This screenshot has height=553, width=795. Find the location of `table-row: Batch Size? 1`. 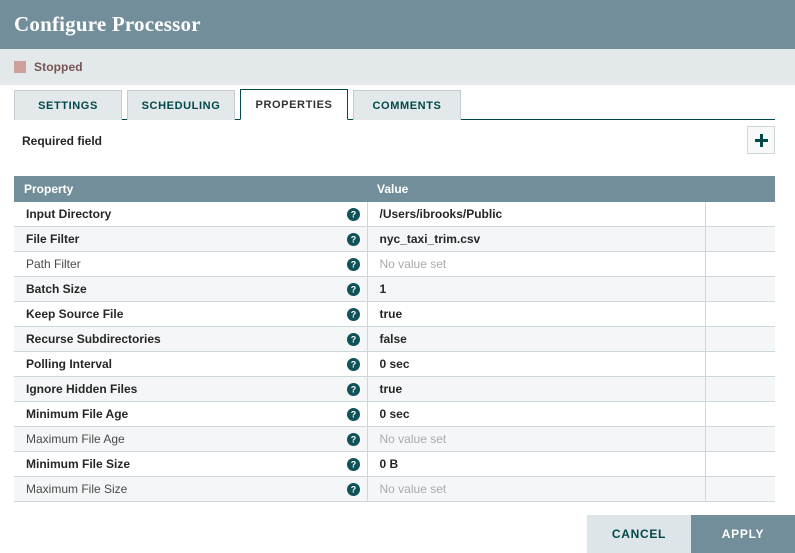

table-row: Batch Size? 1 is located at coordinates (394, 289).